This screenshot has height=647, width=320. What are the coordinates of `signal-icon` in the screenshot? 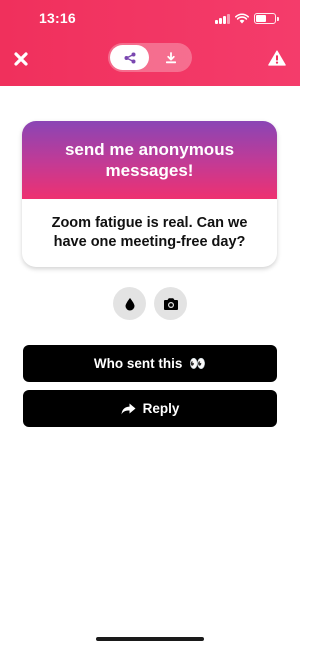 It's located at (222, 18).